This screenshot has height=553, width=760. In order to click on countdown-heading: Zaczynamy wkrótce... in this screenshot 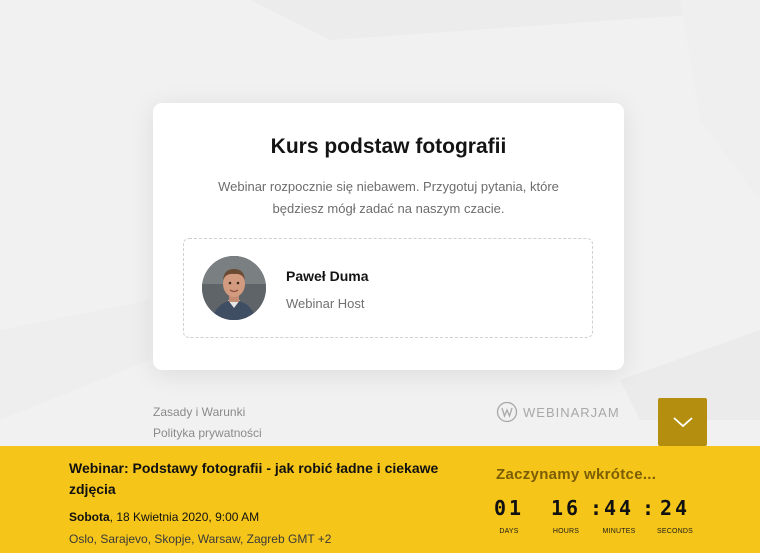, I will do `click(576, 474)`.